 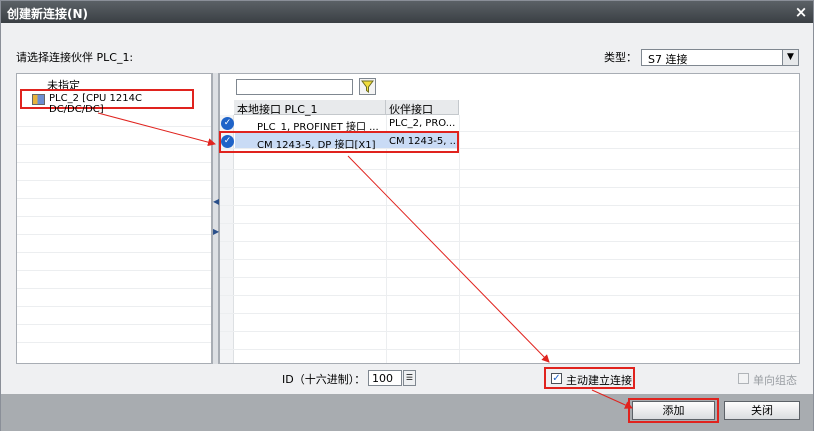 What do you see at coordinates (156, 129) in the screenshot?
I see `arrow-tree-to-row` at bounding box center [156, 129].